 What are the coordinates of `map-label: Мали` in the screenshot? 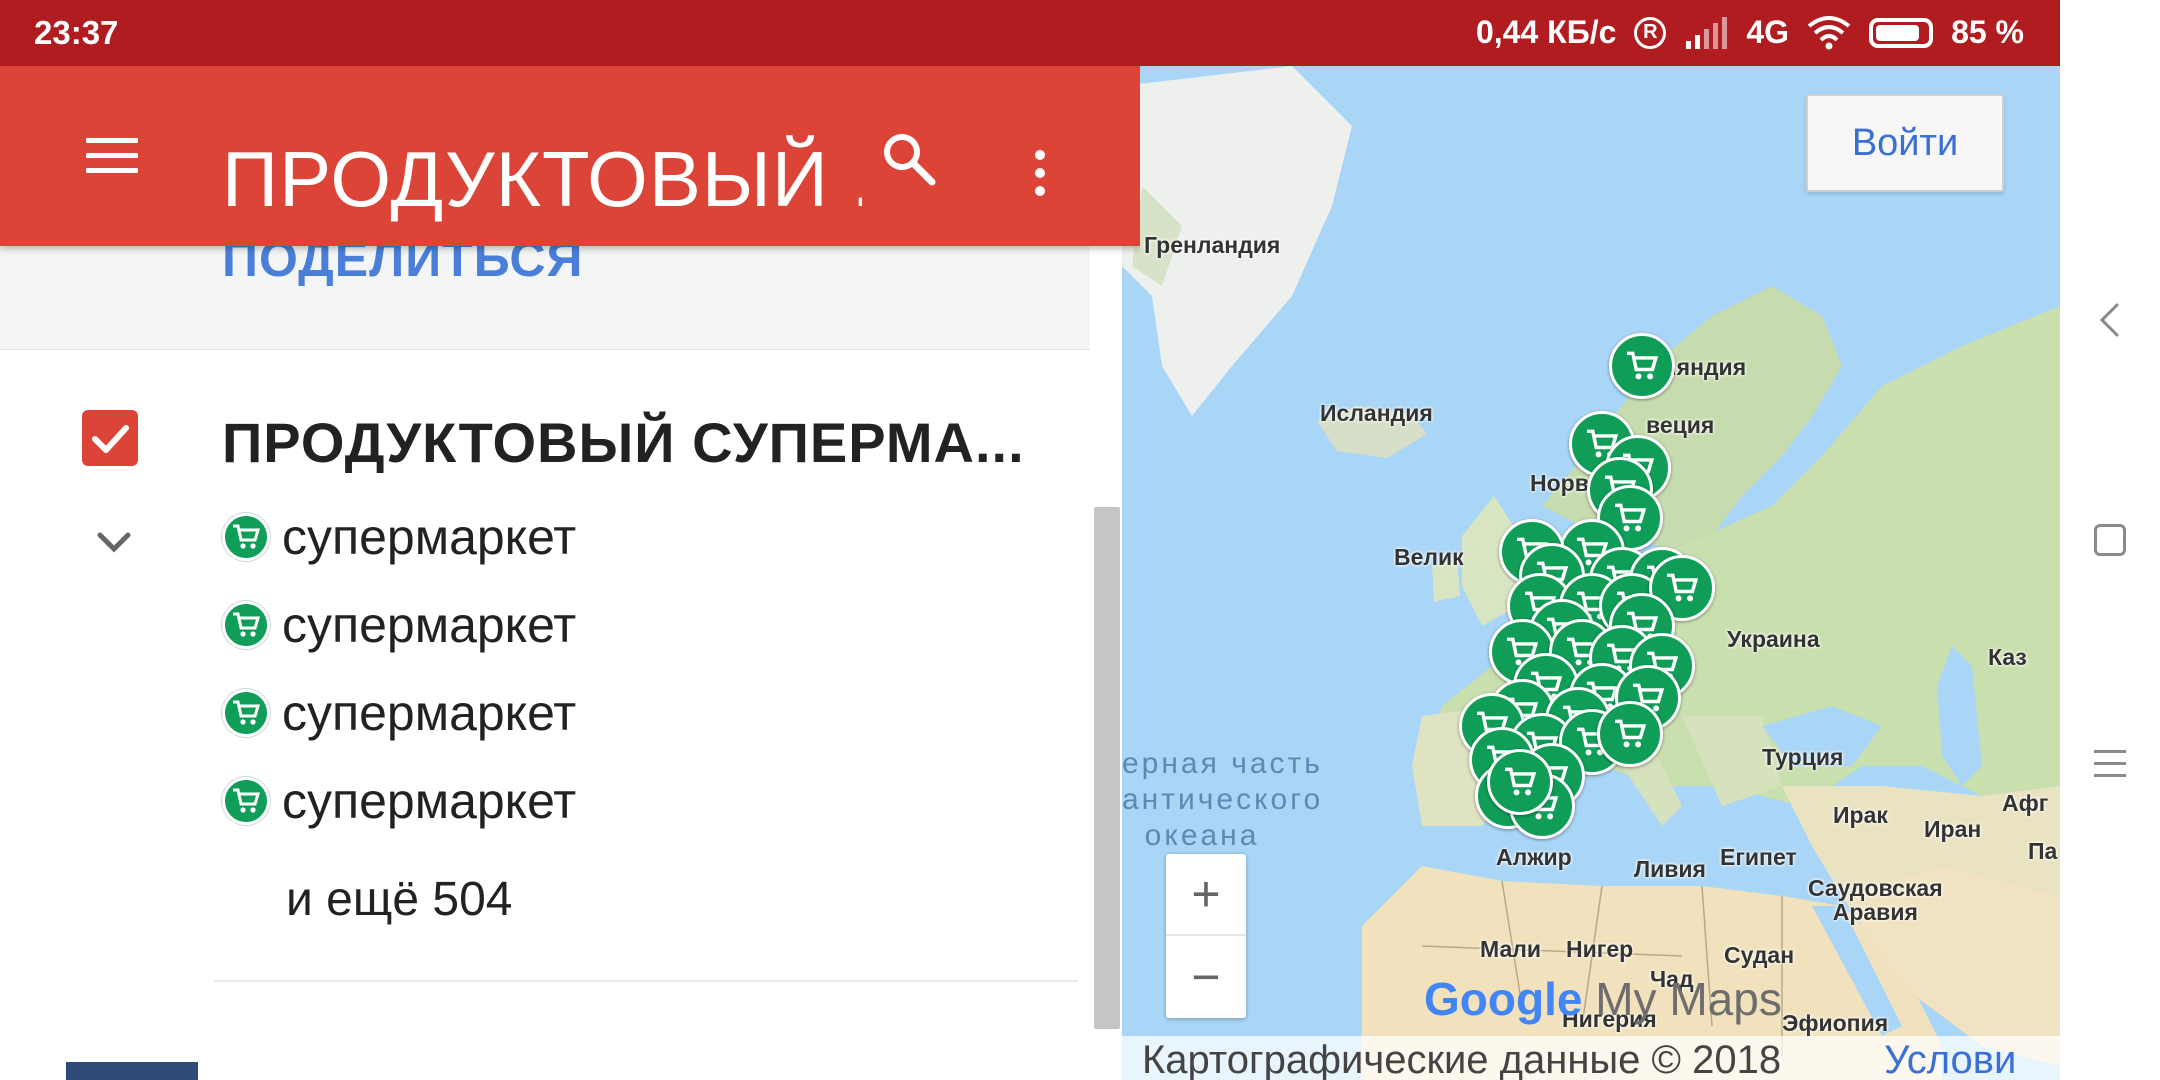 It's located at (1510, 949).